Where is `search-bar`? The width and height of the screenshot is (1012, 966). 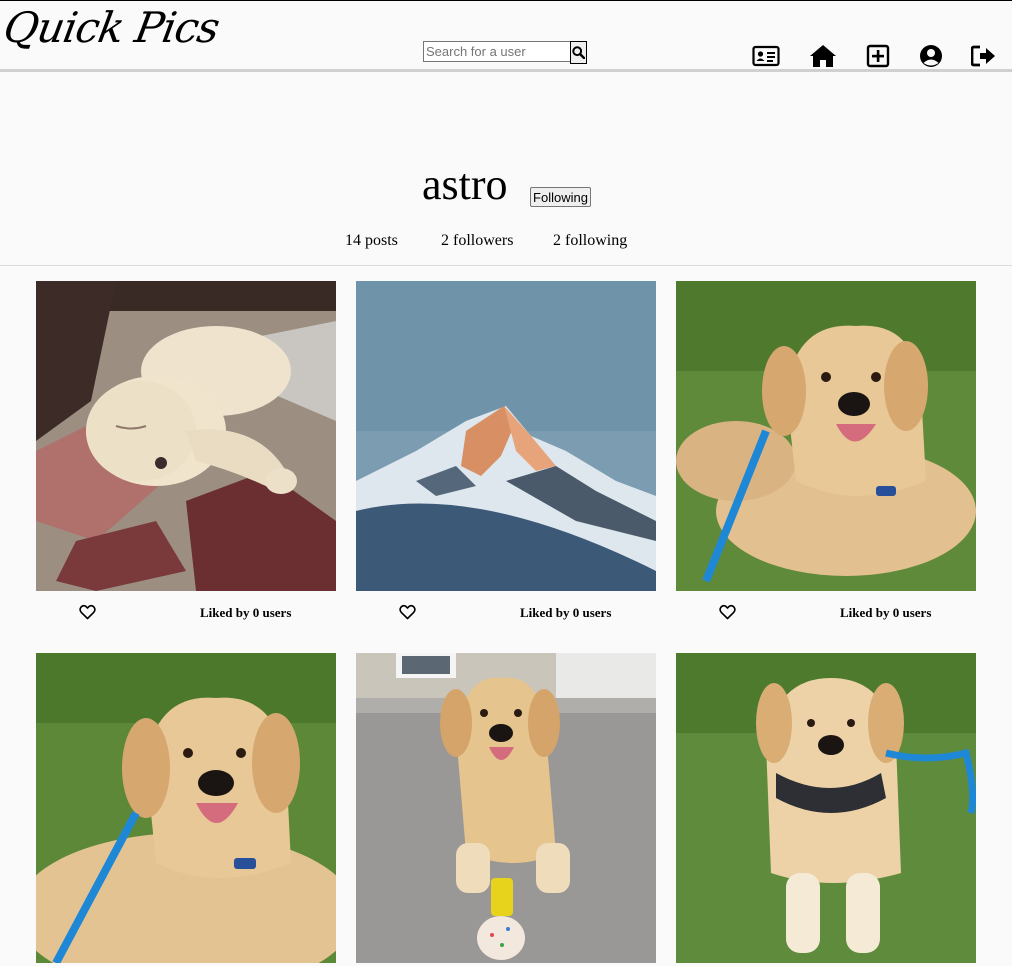
search-bar is located at coordinates (505, 52).